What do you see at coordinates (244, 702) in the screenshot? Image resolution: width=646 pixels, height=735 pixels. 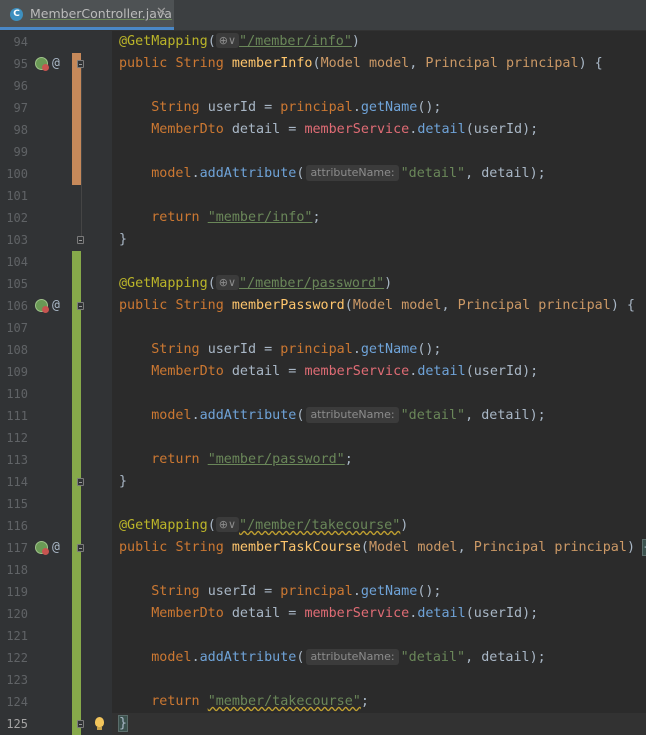 I see `code-text: return "member/takecourse";` at bounding box center [244, 702].